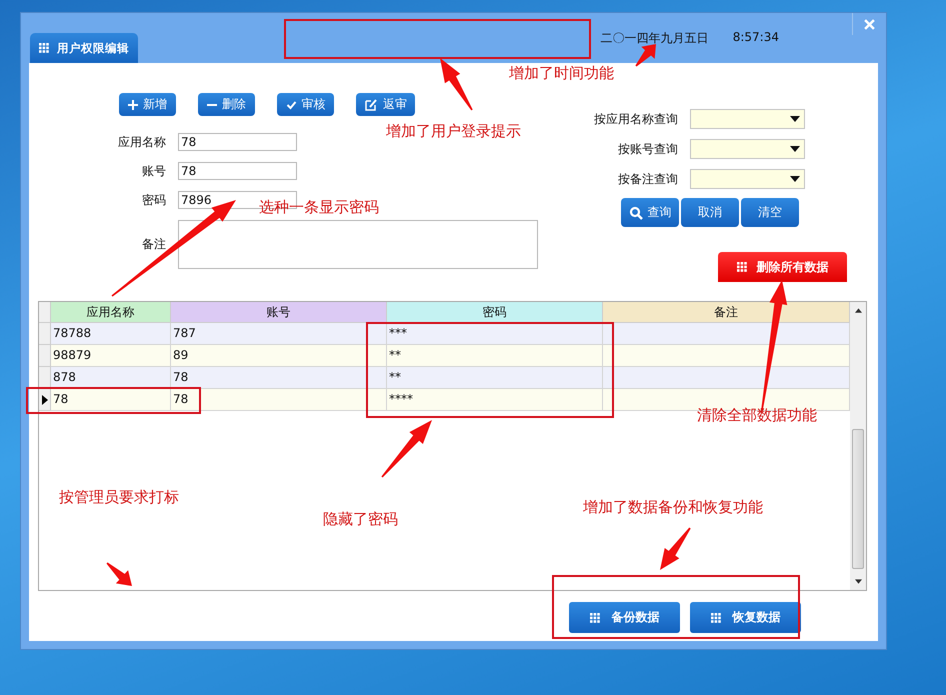  Describe the element at coordinates (858, 581) in the screenshot. I see `scroll-down-icon` at that location.